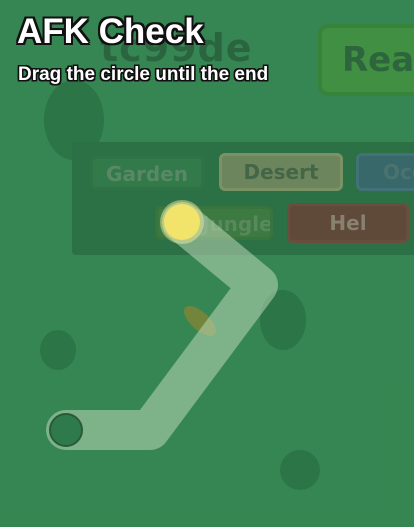 Image resolution: width=414 pixels, height=527 pixels. Describe the element at coordinates (143, 74) in the screenshot. I see `afk-check-instruction: Drag the circle until the end` at that location.